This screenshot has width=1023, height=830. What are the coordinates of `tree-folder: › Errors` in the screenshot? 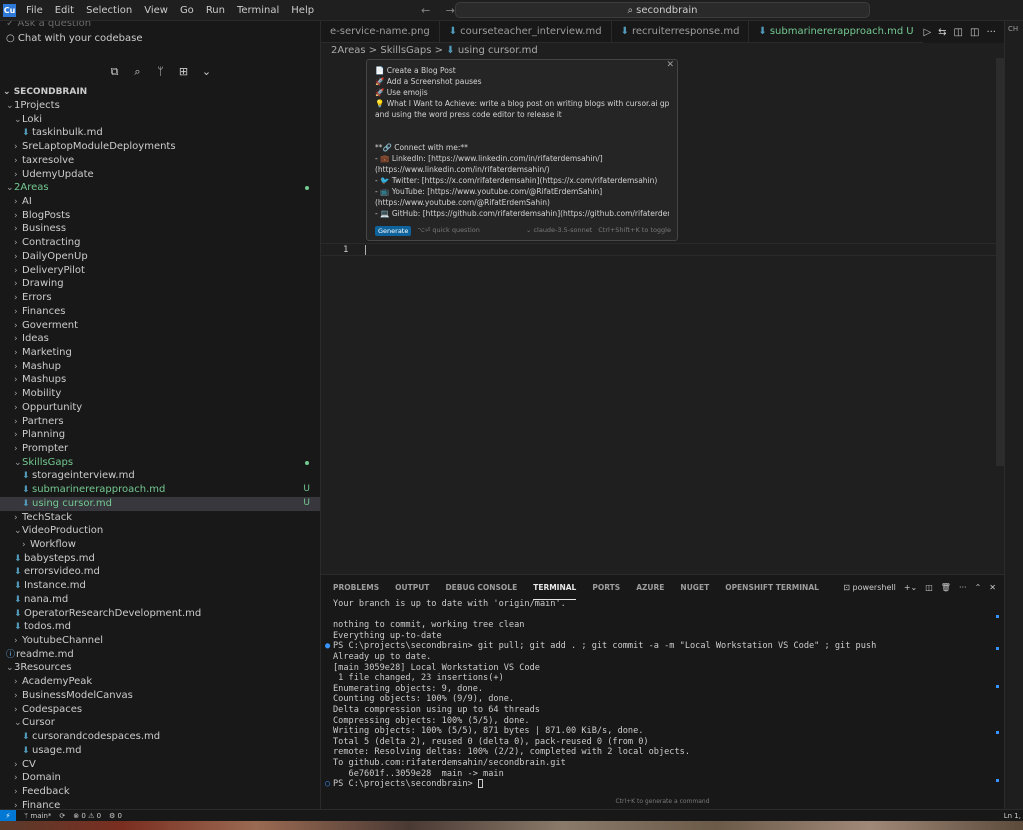 It's located at (160, 298).